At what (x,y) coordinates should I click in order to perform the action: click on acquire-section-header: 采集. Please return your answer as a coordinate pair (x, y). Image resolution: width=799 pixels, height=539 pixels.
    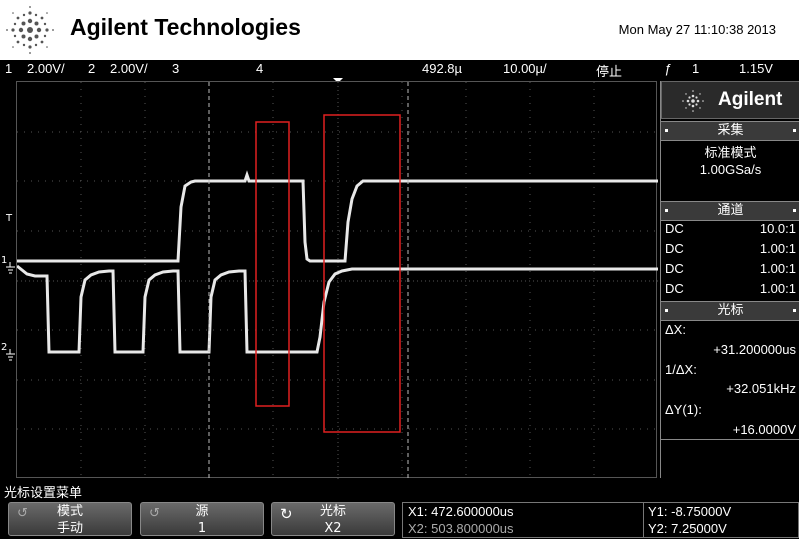
    Looking at the image, I should click on (730, 131).